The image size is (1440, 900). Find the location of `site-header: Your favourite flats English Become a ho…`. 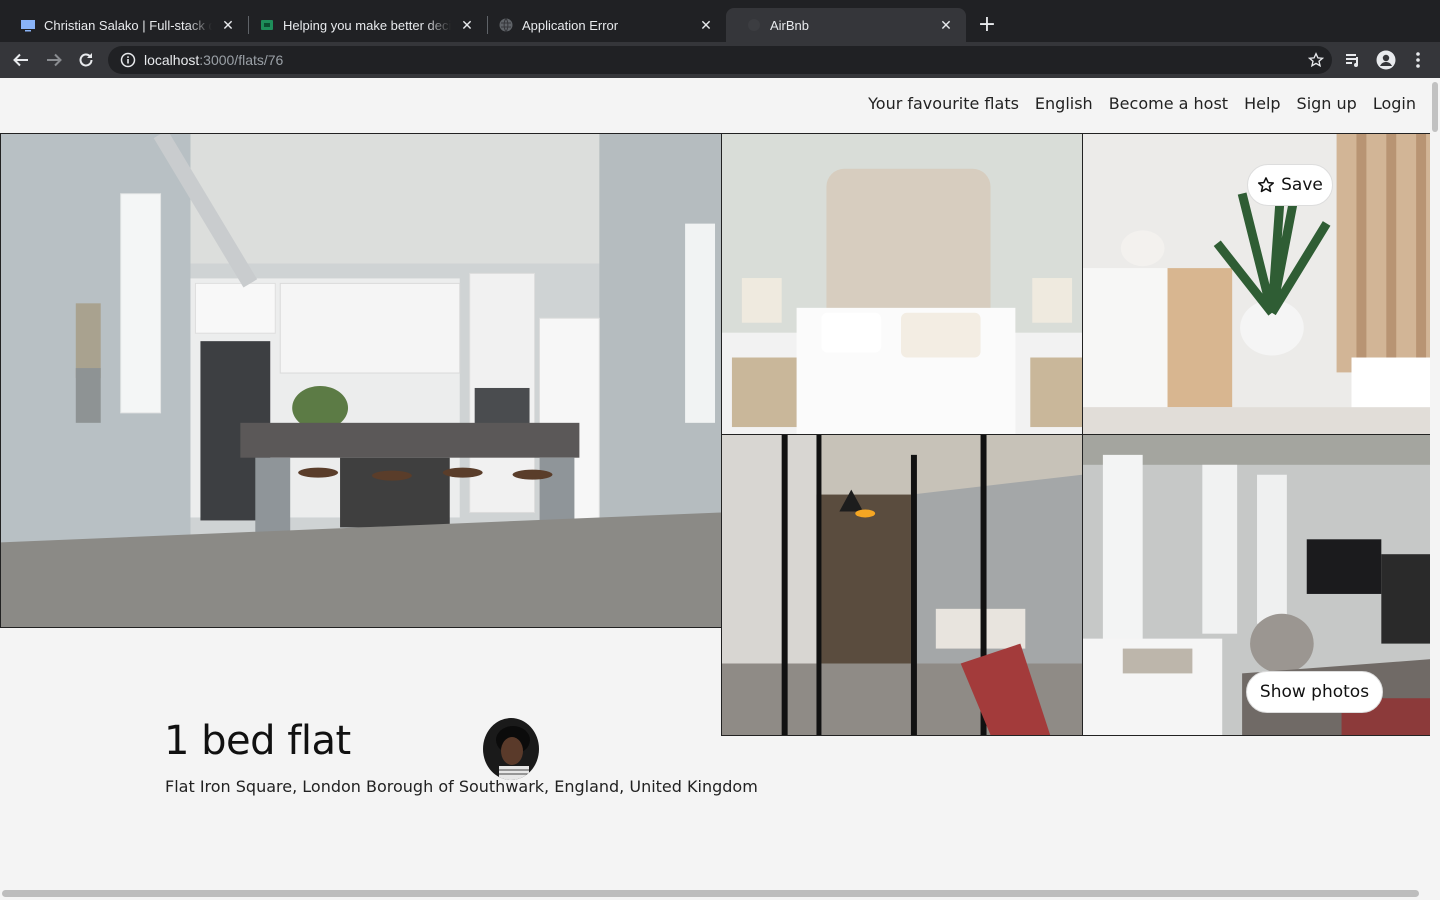

site-header: Your favourite flats English Become a ho… is located at coordinates (715, 105).